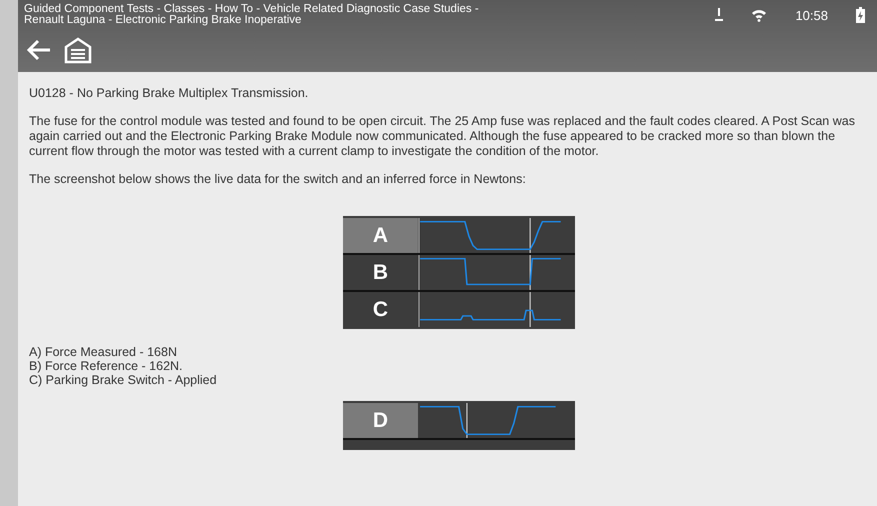 The height and width of the screenshot is (506, 877). What do you see at coordinates (719, 15) in the screenshot?
I see `alert-icon` at bounding box center [719, 15].